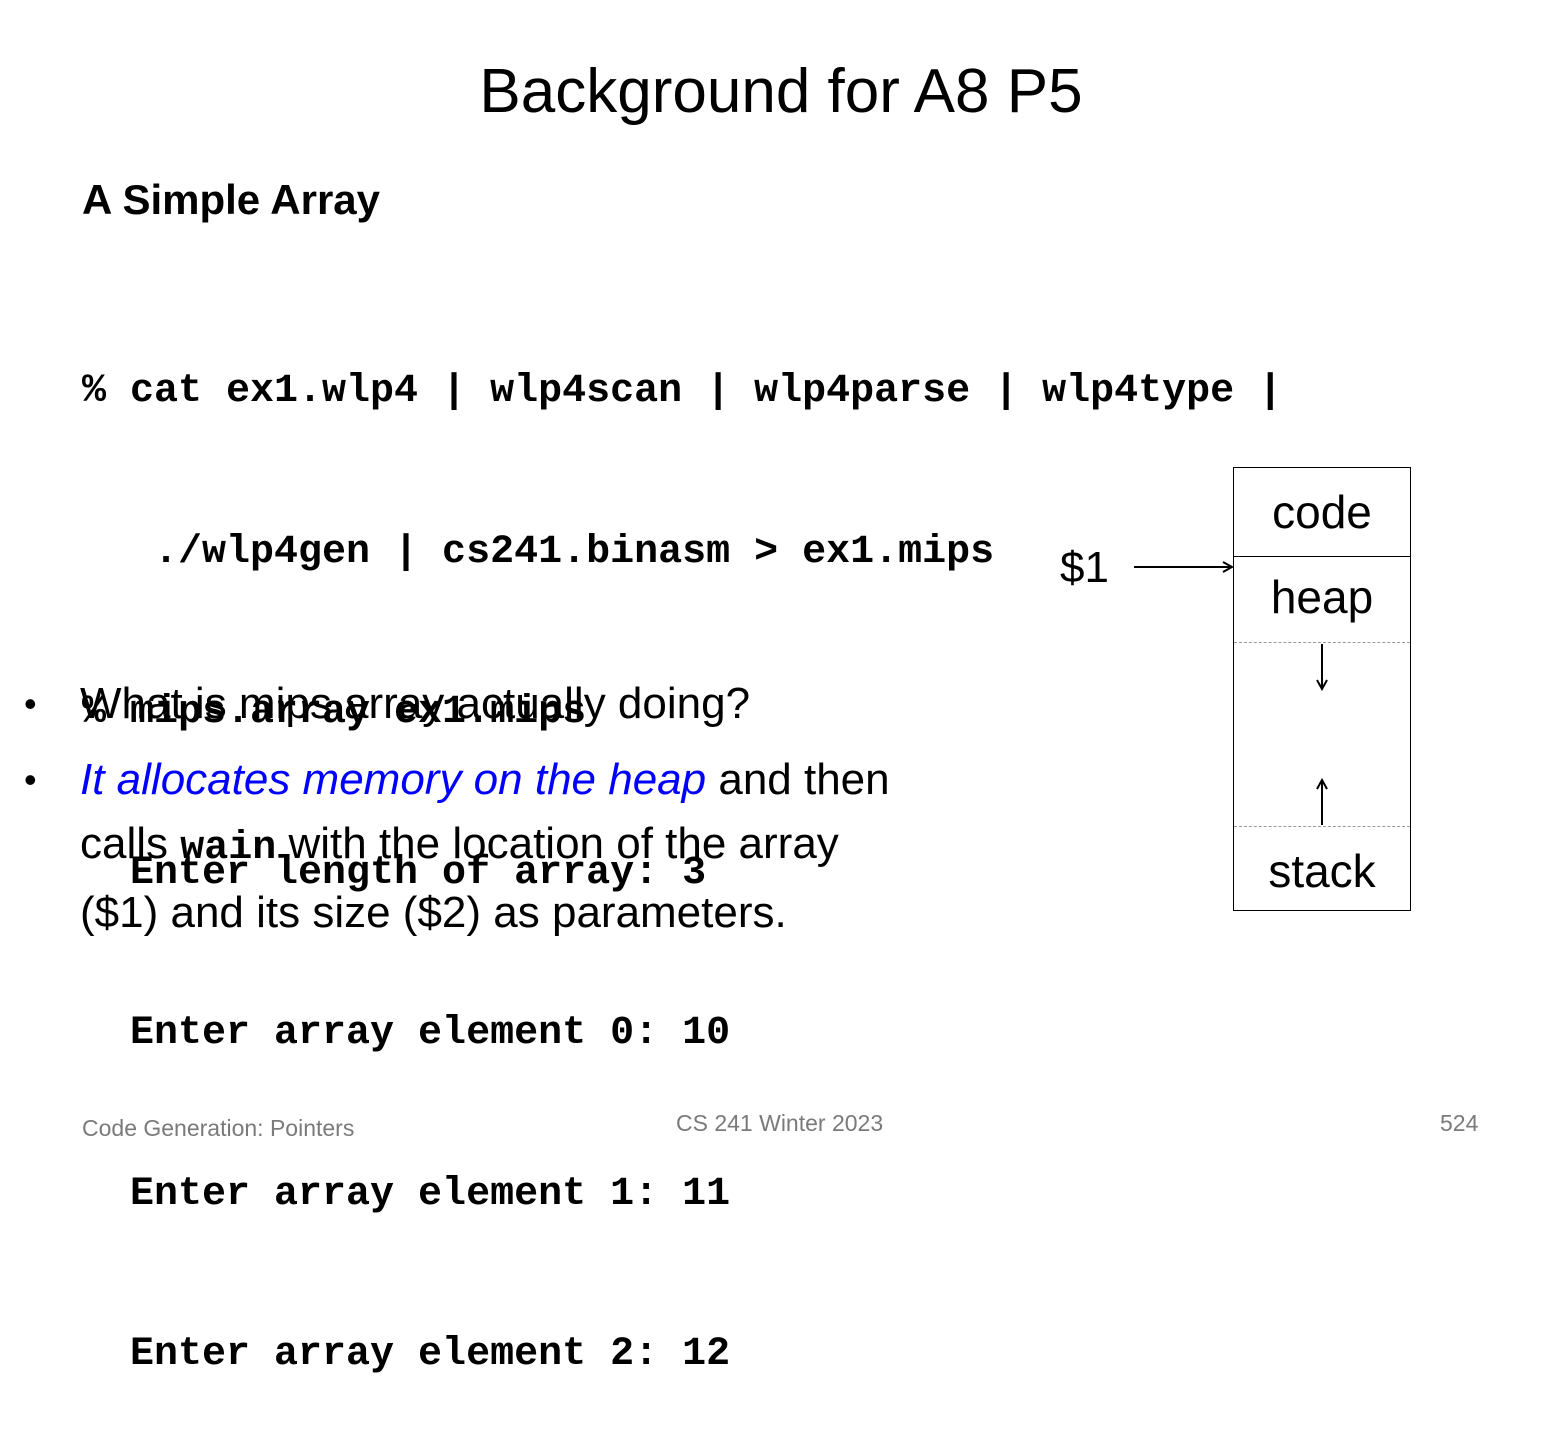  I want to click on bullet-highlight-text: It allocates memory on the heap, so click(393, 779).